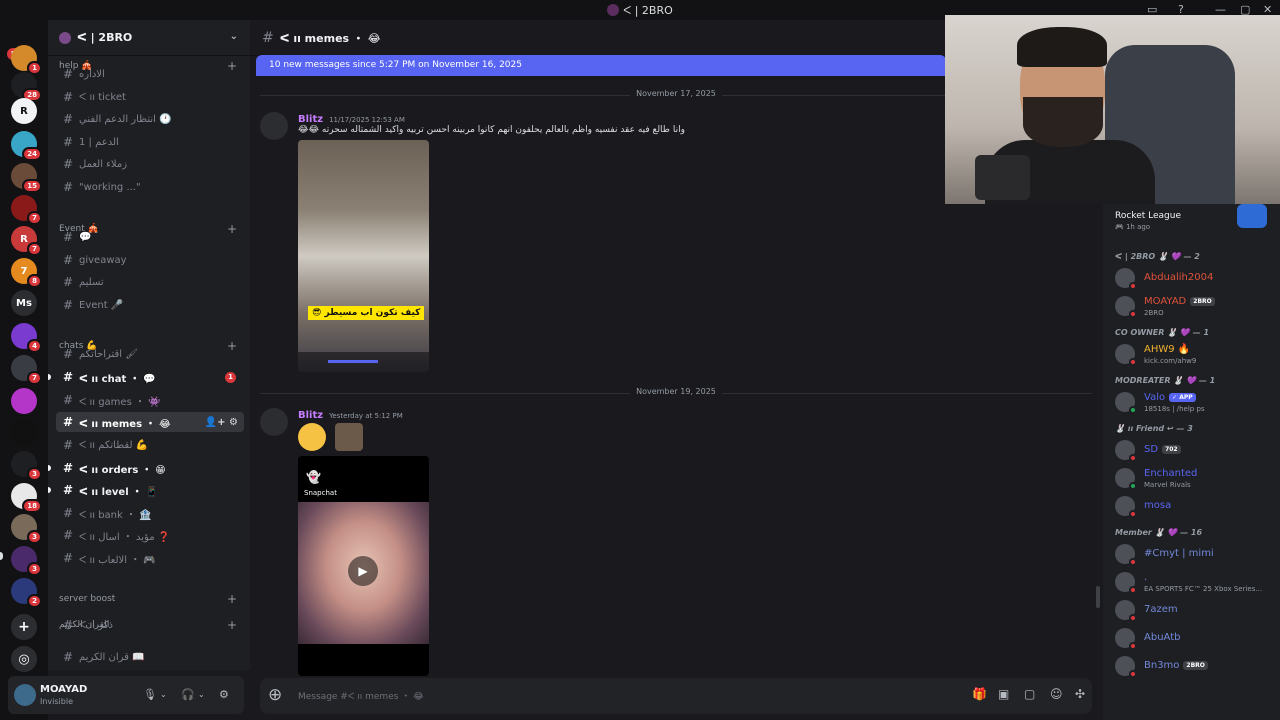  What do you see at coordinates (112, 657) in the screenshot?
I see `channel-name: قران الكريم 📖` at bounding box center [112, 657].